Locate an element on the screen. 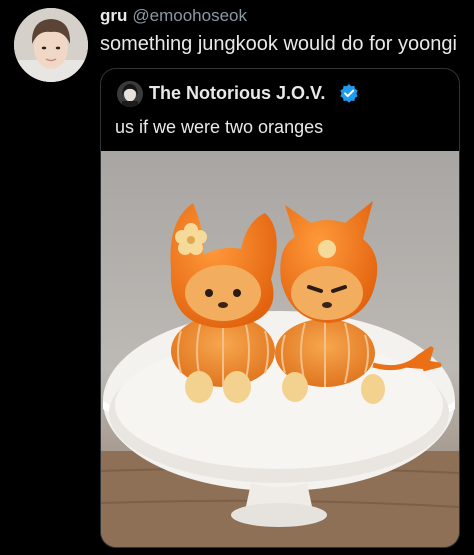 The height and width of the screenshot is (555, 474). tweet-header: gru @emoohoseok is located at coordinates (173, 16).